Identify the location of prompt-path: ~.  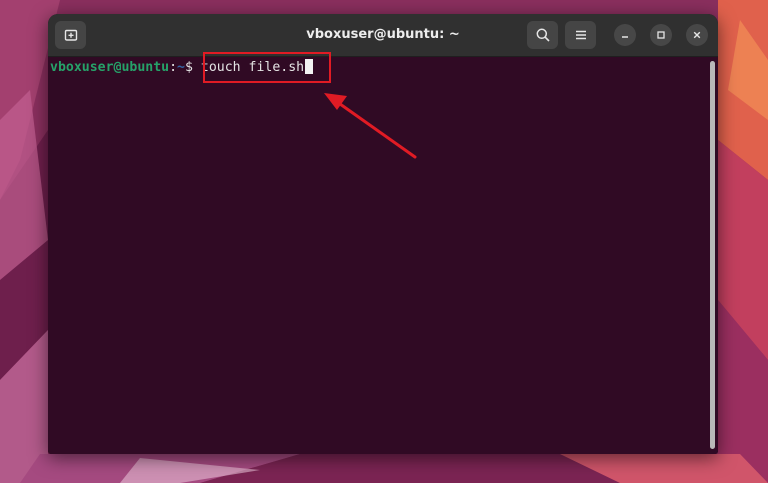
(181, 67).